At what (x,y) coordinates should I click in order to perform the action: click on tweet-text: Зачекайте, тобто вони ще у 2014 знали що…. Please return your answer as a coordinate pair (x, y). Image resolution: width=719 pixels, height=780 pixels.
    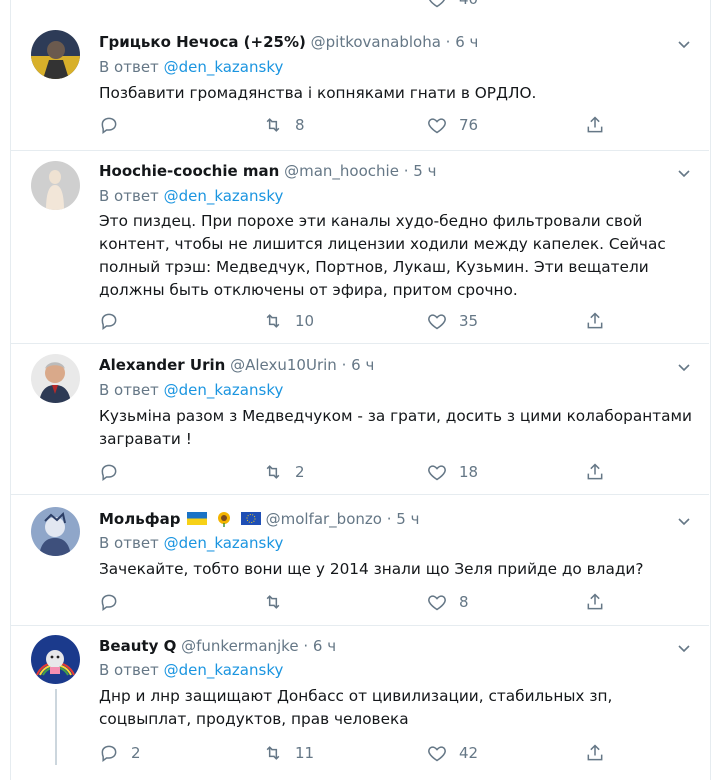
    Looking at the image, I should click on (371, 569).